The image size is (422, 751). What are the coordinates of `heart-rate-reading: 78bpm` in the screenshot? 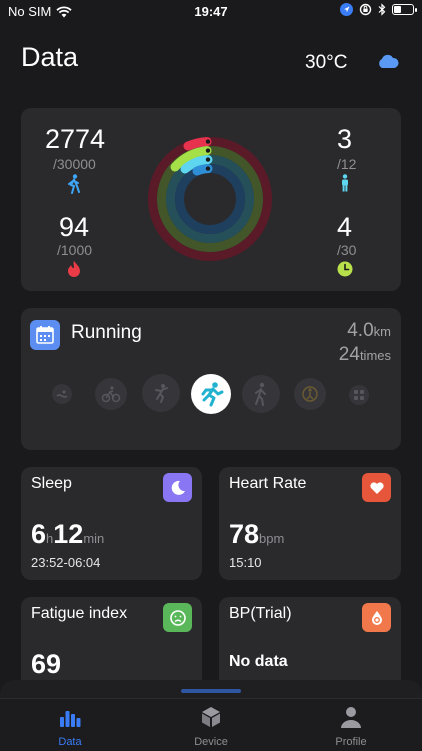 It's located at (256, 534).